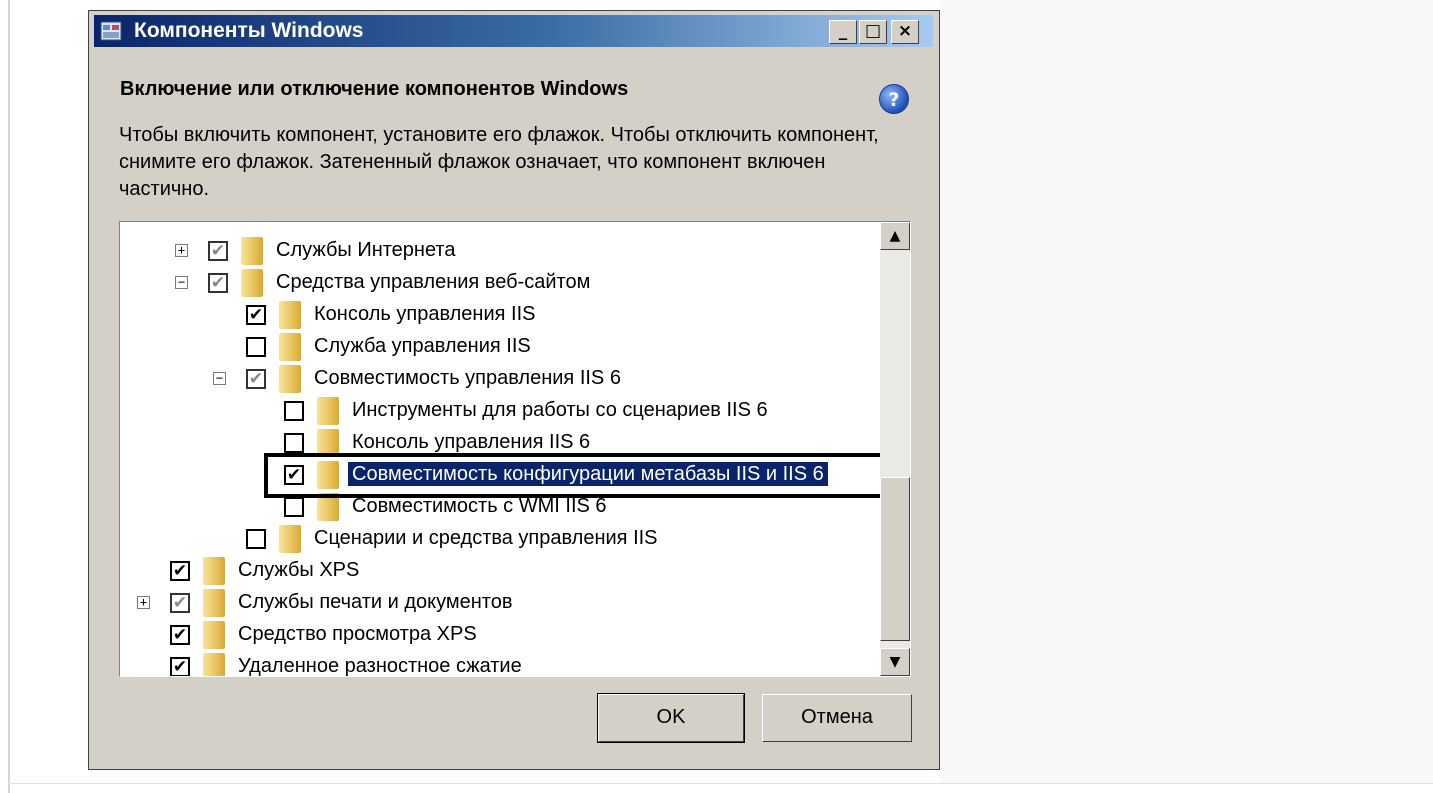  I want to click on tree-item: Консоль управления IIS 6, so click(515, 442).